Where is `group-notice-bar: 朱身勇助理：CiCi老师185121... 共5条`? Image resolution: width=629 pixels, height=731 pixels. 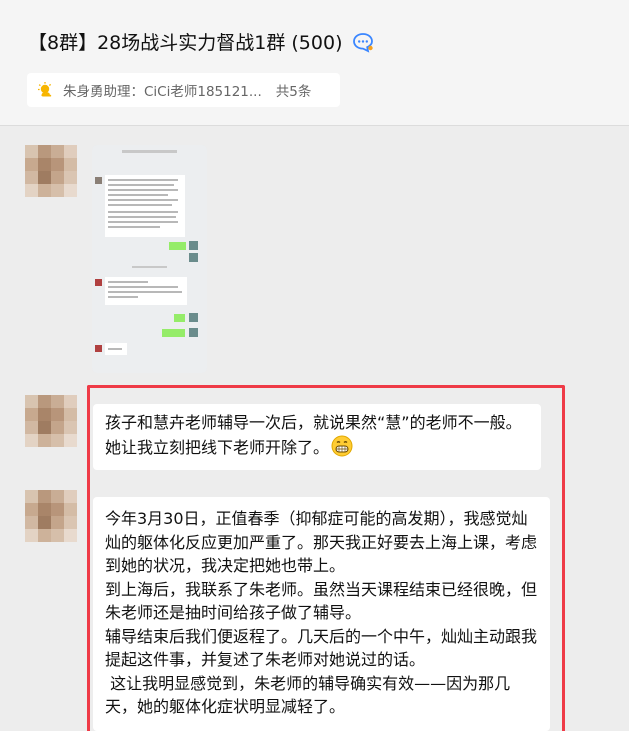
group-notice-bar: 朱身勇助理：CiCi老师185121... 共5条 is located at coordinates (183, 90).